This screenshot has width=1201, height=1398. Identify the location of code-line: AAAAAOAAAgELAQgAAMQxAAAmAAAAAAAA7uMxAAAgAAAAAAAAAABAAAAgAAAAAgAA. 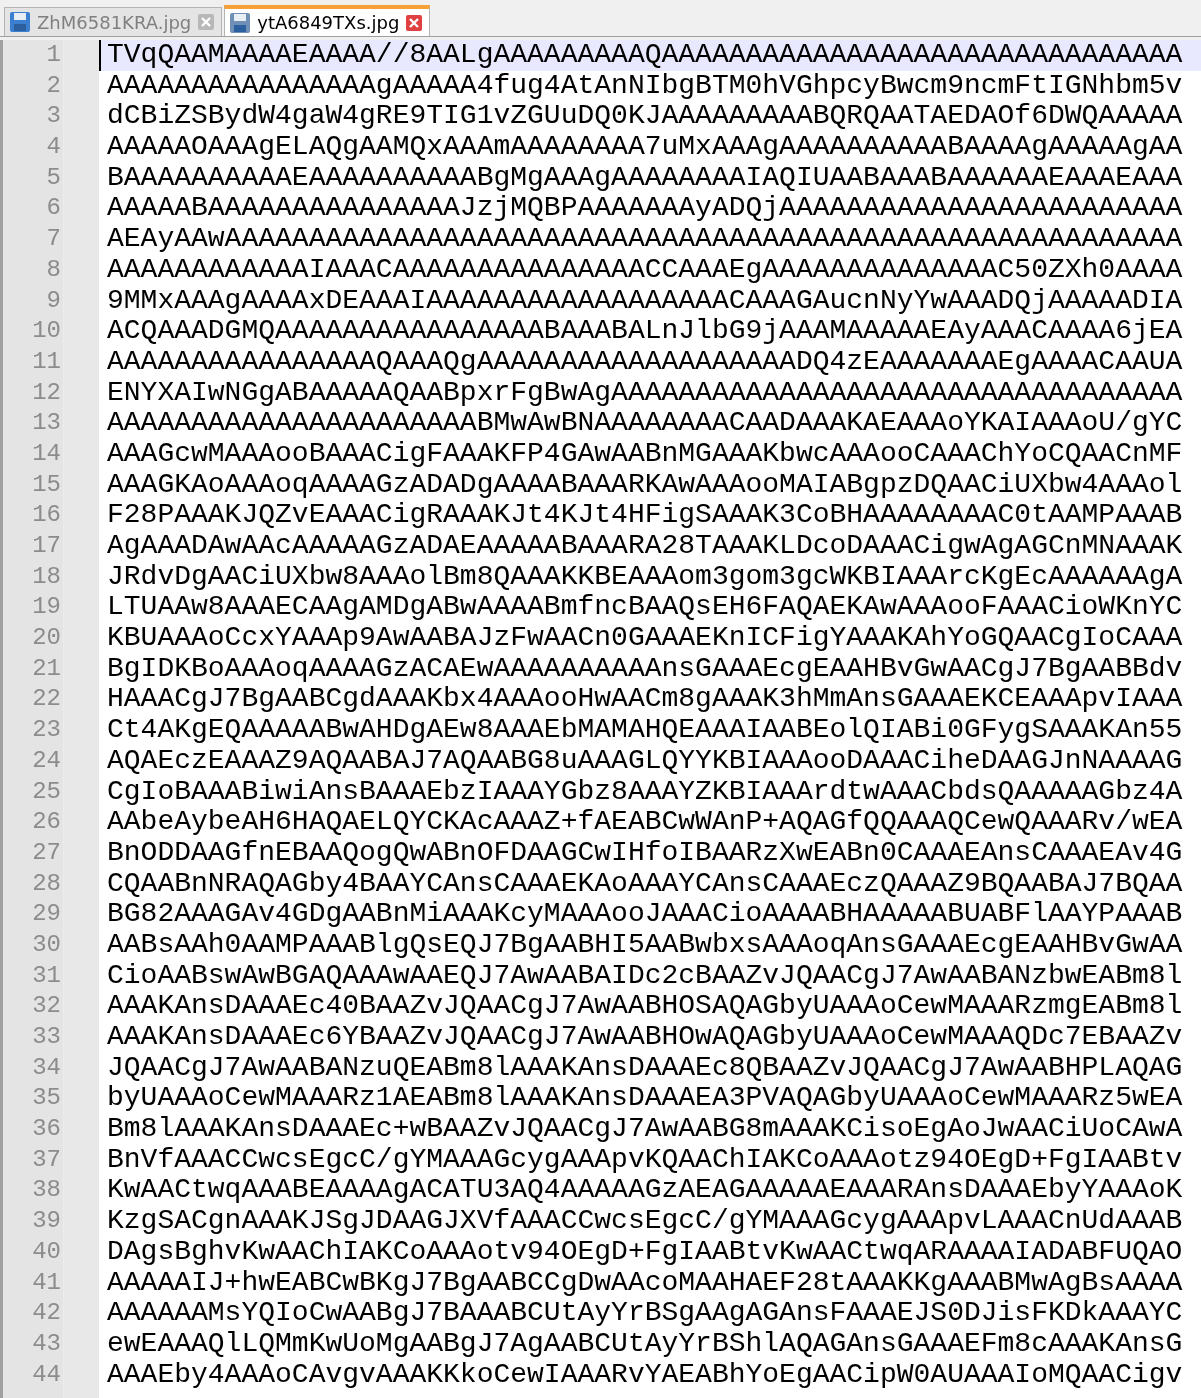
(645, 147).